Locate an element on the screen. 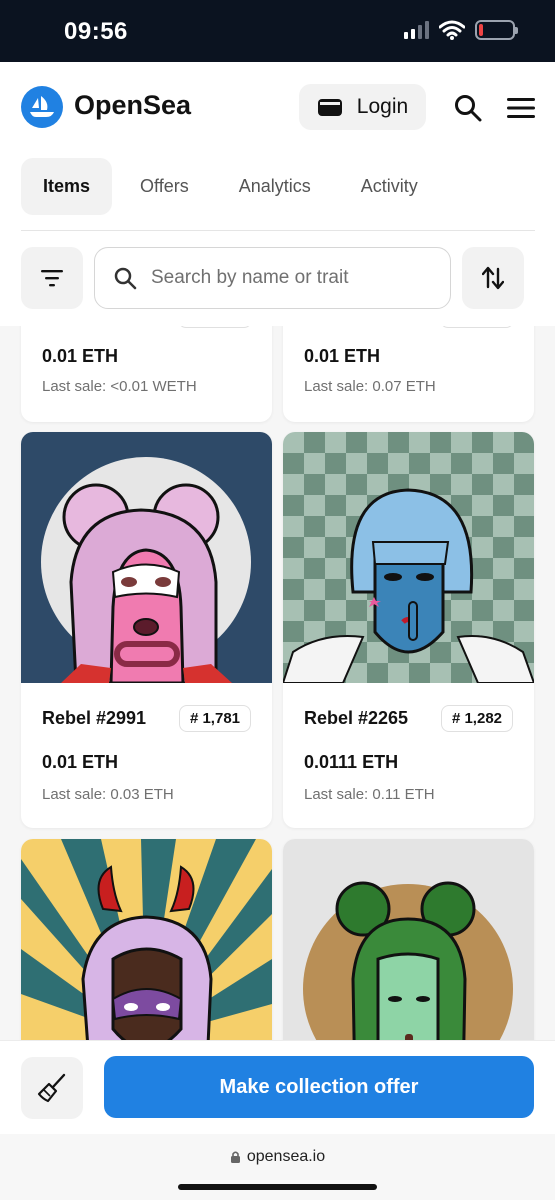 The width and height of the screenshot is (555, 1200). lock-icon is located at coordinates (235, 1157).